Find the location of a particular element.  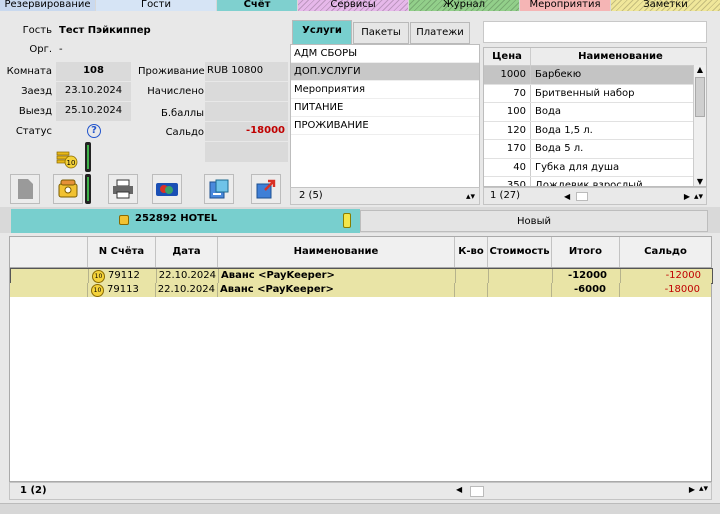

service-category-item: АДМ СБОРЫ is located at coordinates (385, 54).